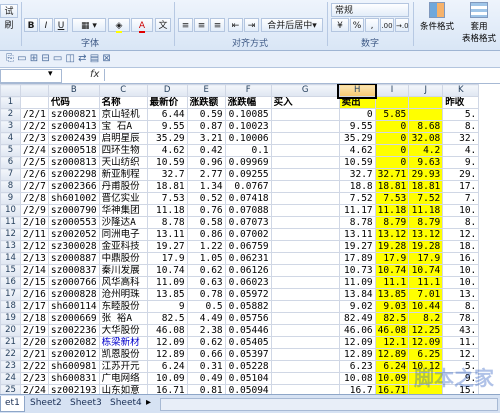 This screenshot has width=500, height=413. I want to click on cell: 6.25, so click(426, 354).